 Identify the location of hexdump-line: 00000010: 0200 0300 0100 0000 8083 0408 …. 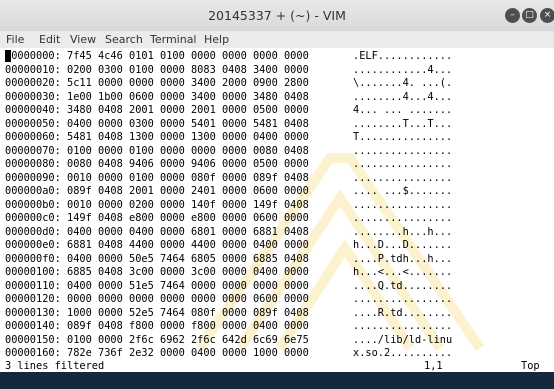
(157, 70).